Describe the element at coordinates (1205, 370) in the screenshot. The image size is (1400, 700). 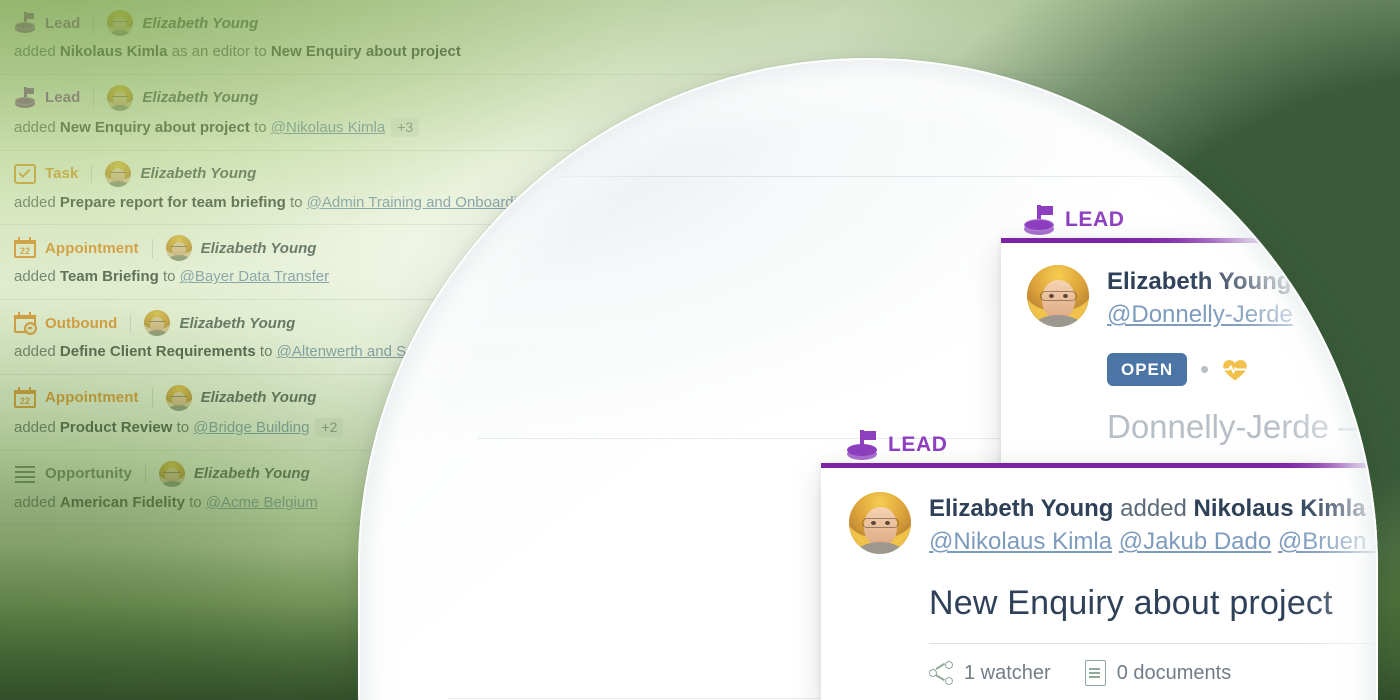
I see `separator-dot` at that location.